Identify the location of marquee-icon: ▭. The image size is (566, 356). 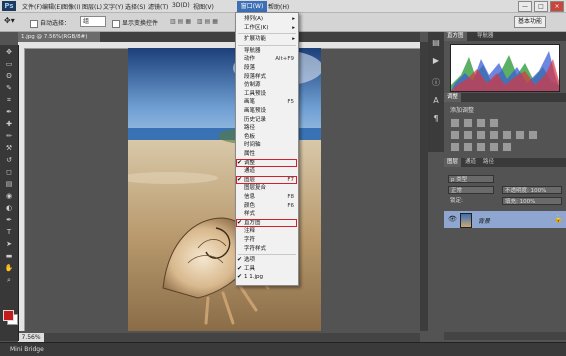
(9, 64).